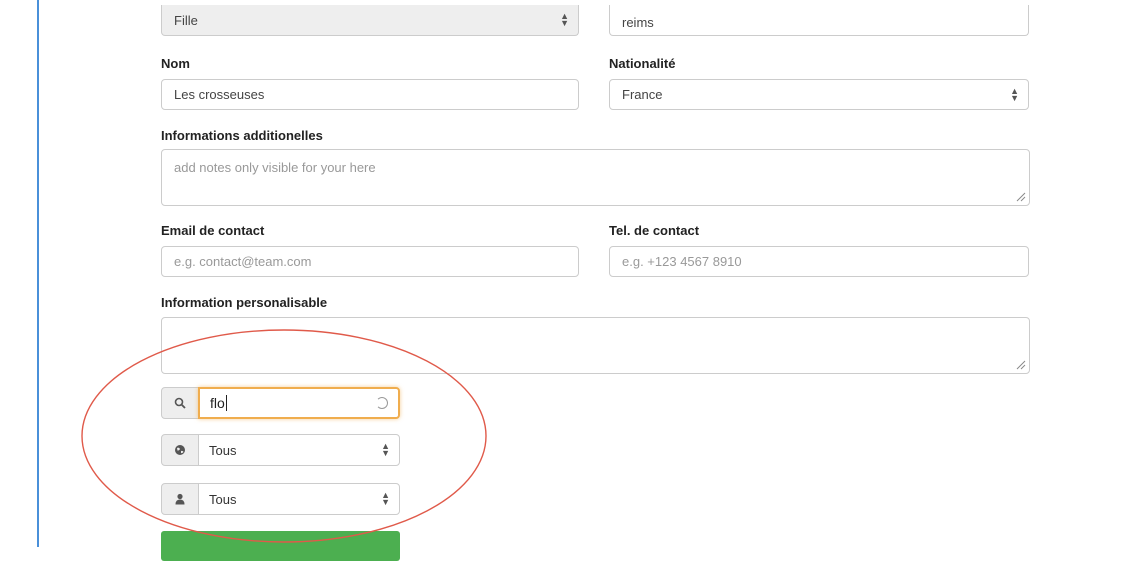  What do you see at coordinates (280, 546) in the screenshot?
I see `submit-button` at bounding box center [280, 546].